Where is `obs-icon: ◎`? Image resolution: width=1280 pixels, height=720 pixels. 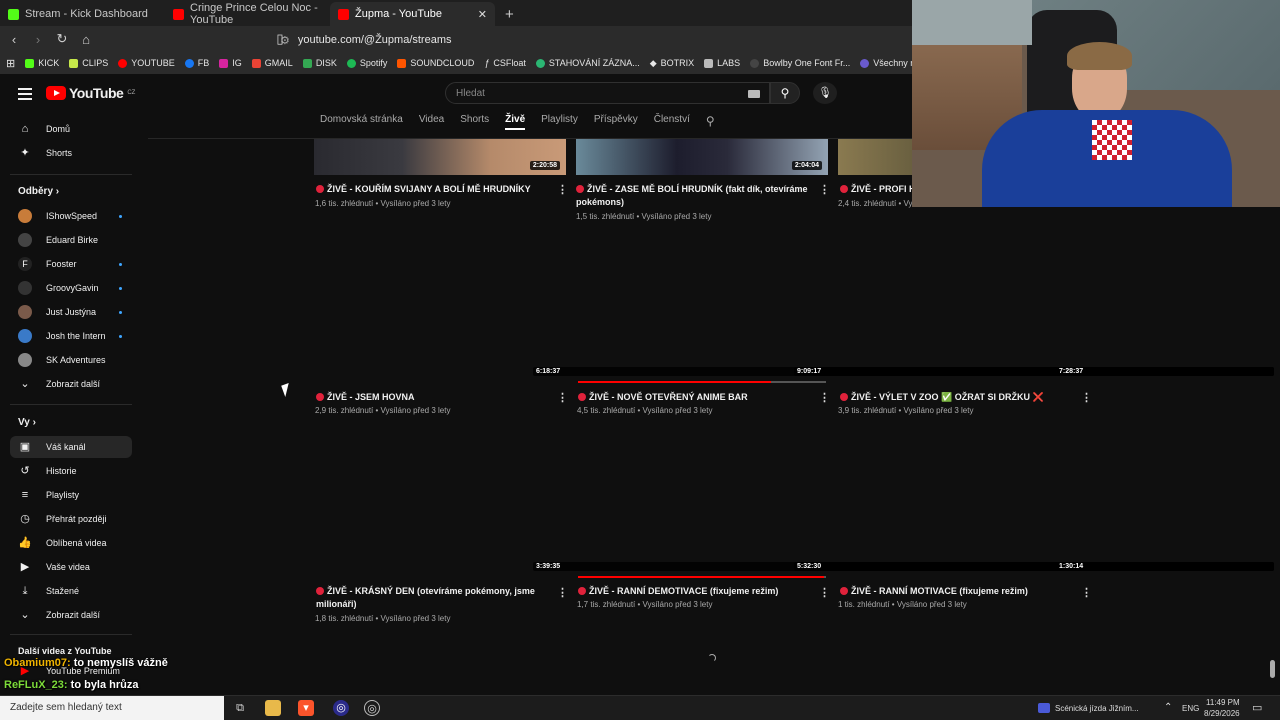
obs-icon: ◎ is located at coordinates (341, 708).